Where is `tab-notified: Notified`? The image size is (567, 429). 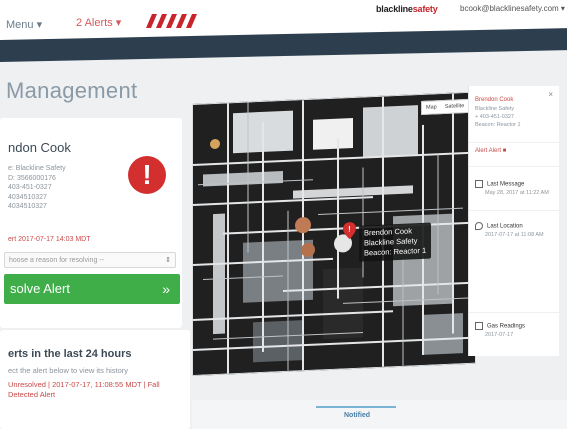 tab-notified: Notified is located at coordinates (357, 415).